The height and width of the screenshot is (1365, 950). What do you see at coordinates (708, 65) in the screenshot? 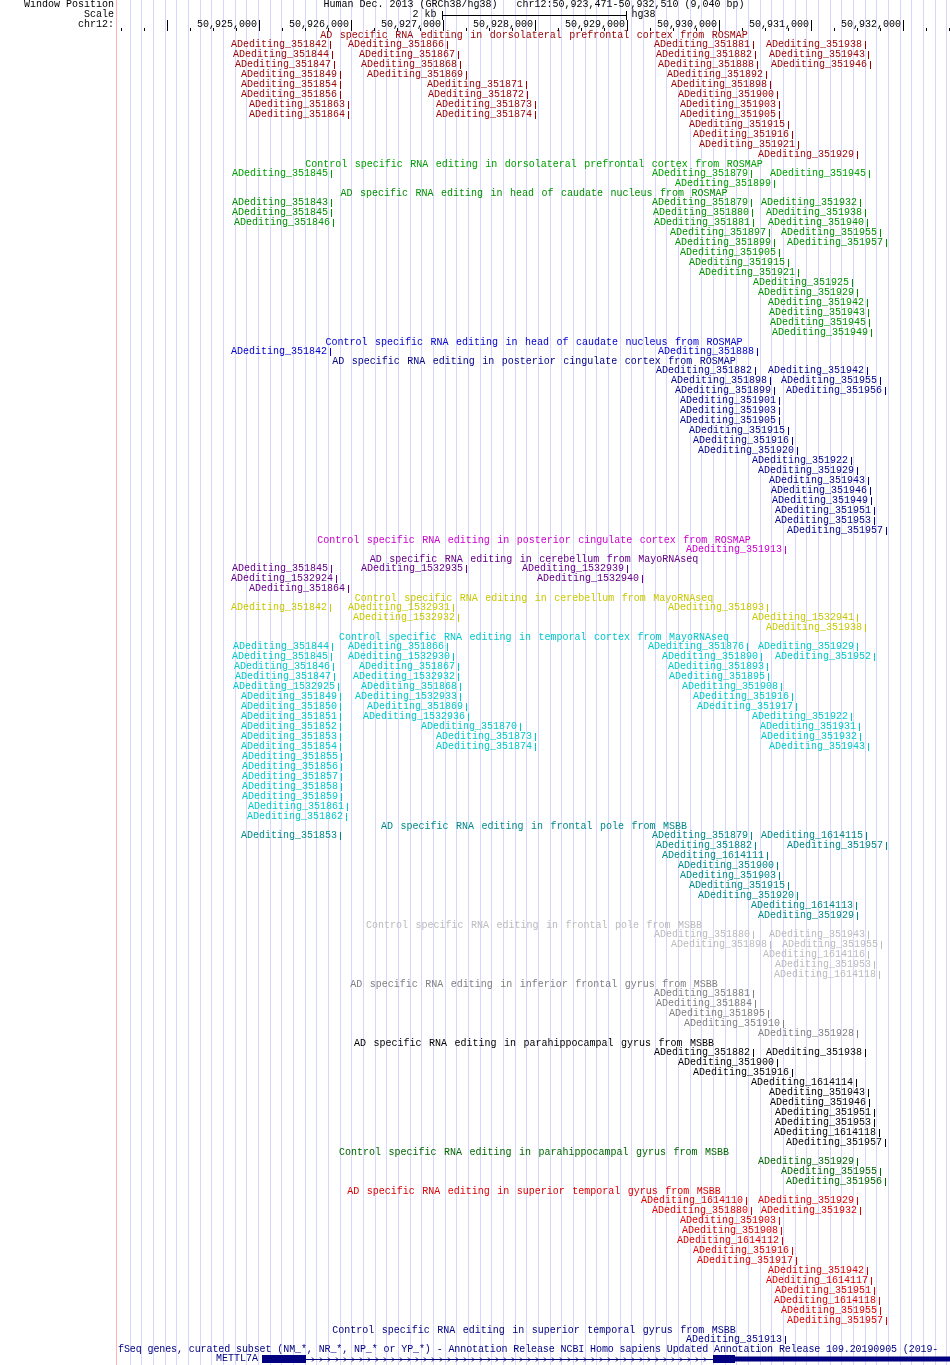
I see `editing-site-item: ADediting_351888` at bounding box center [708, 65].